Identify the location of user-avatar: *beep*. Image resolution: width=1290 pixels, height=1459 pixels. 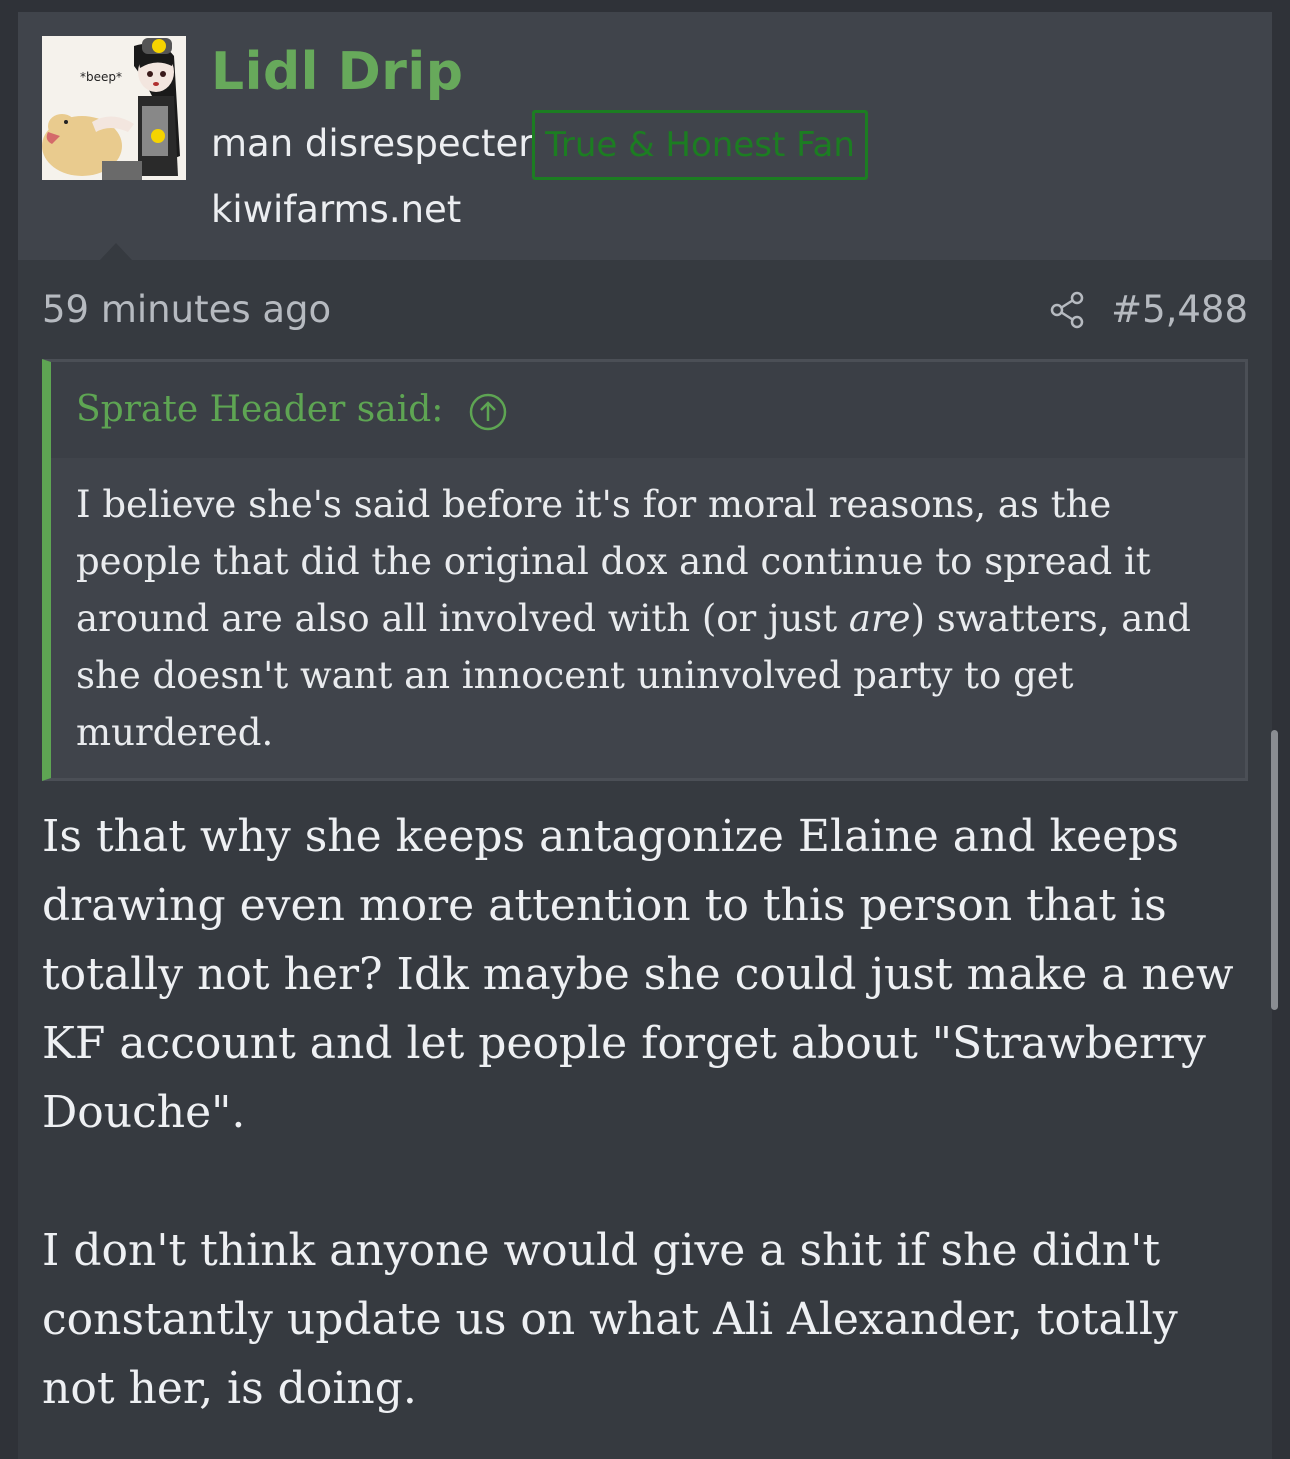
(114, 108).